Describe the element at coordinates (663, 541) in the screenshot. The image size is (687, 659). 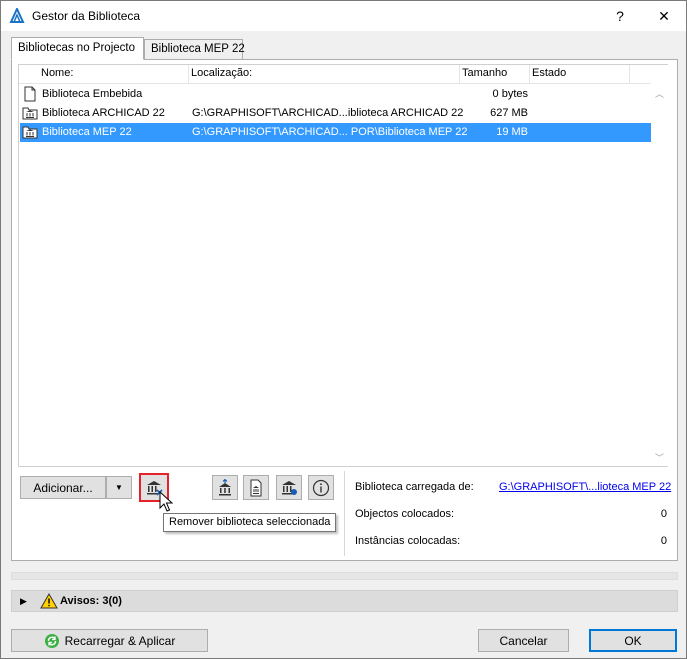
I see `placed-instances-value: 0` at that location.